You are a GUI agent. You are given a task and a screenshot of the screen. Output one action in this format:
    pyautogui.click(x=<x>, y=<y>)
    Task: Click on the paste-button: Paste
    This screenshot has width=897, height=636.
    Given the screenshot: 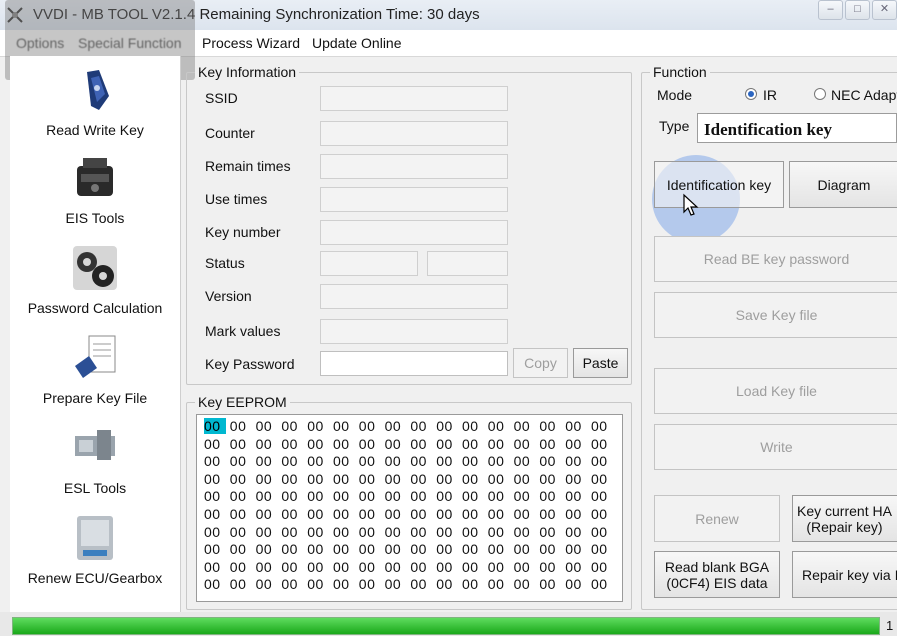 What is the action you would take?
    pyautogui.click(x=600, y=363)
    